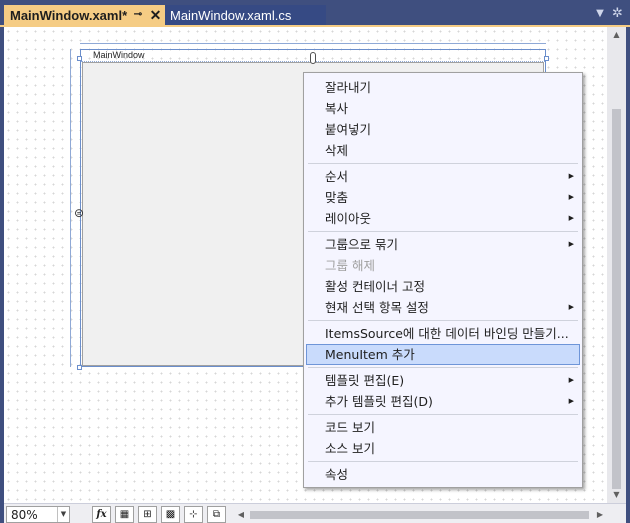 This screenshot has width=630, height=523. What do you see at coordinates (147, 514) in the screenshot?
I see `snap-gridlines-icon: ⊞` at bounding box center [147, 514].